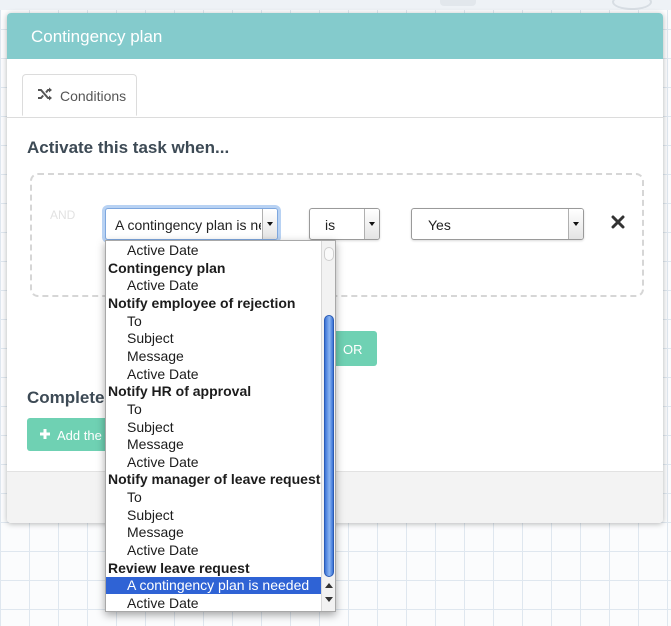  I want to click on value-select: Yes, so click(497, 224).